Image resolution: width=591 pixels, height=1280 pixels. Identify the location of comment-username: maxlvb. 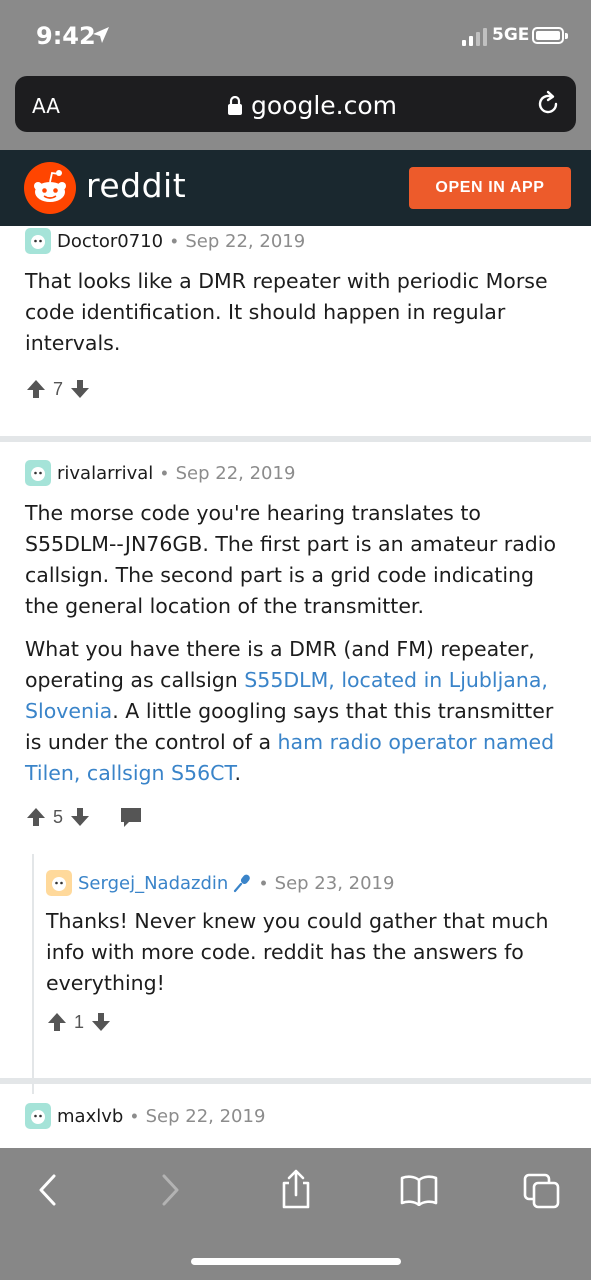
(90, 1116).